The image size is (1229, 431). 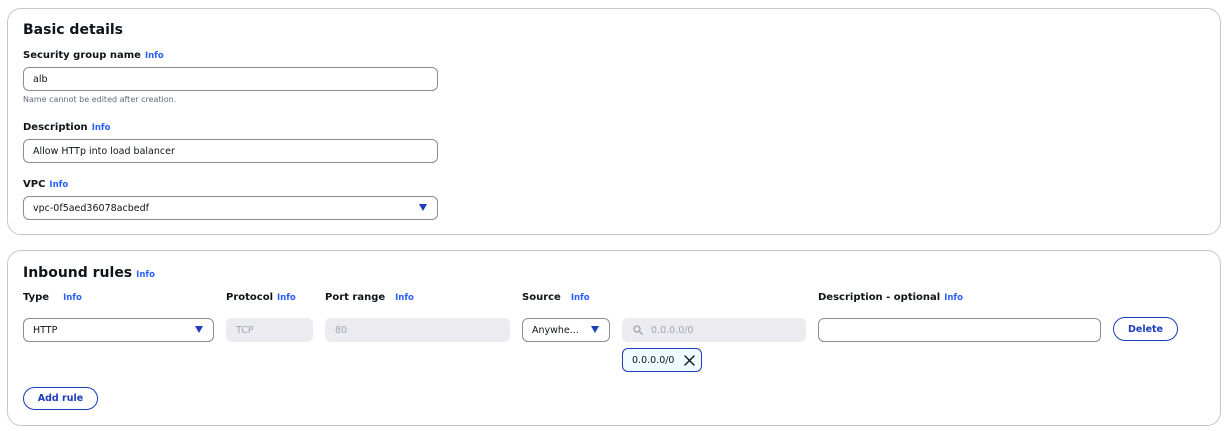 What do you see at coordinates (959, 330) in the screenshot?
I see `rule-description-input` at bounding box center [959, 330].